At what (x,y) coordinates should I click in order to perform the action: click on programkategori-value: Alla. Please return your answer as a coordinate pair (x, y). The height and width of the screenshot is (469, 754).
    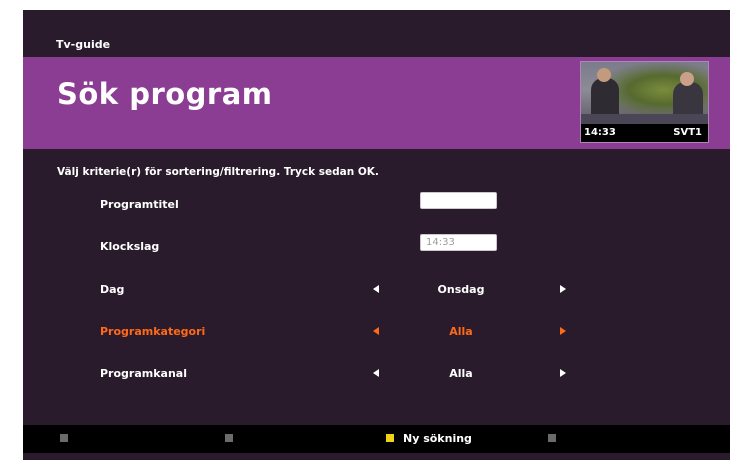
    Looking at the image, I should click on (461, 331).